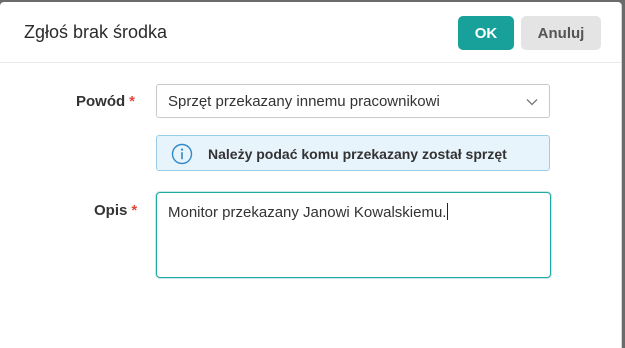  What do you see at coordinates (111, 210) in the screenshot?
I see `description-label-text: Opis` at bounding box center [111, 210].